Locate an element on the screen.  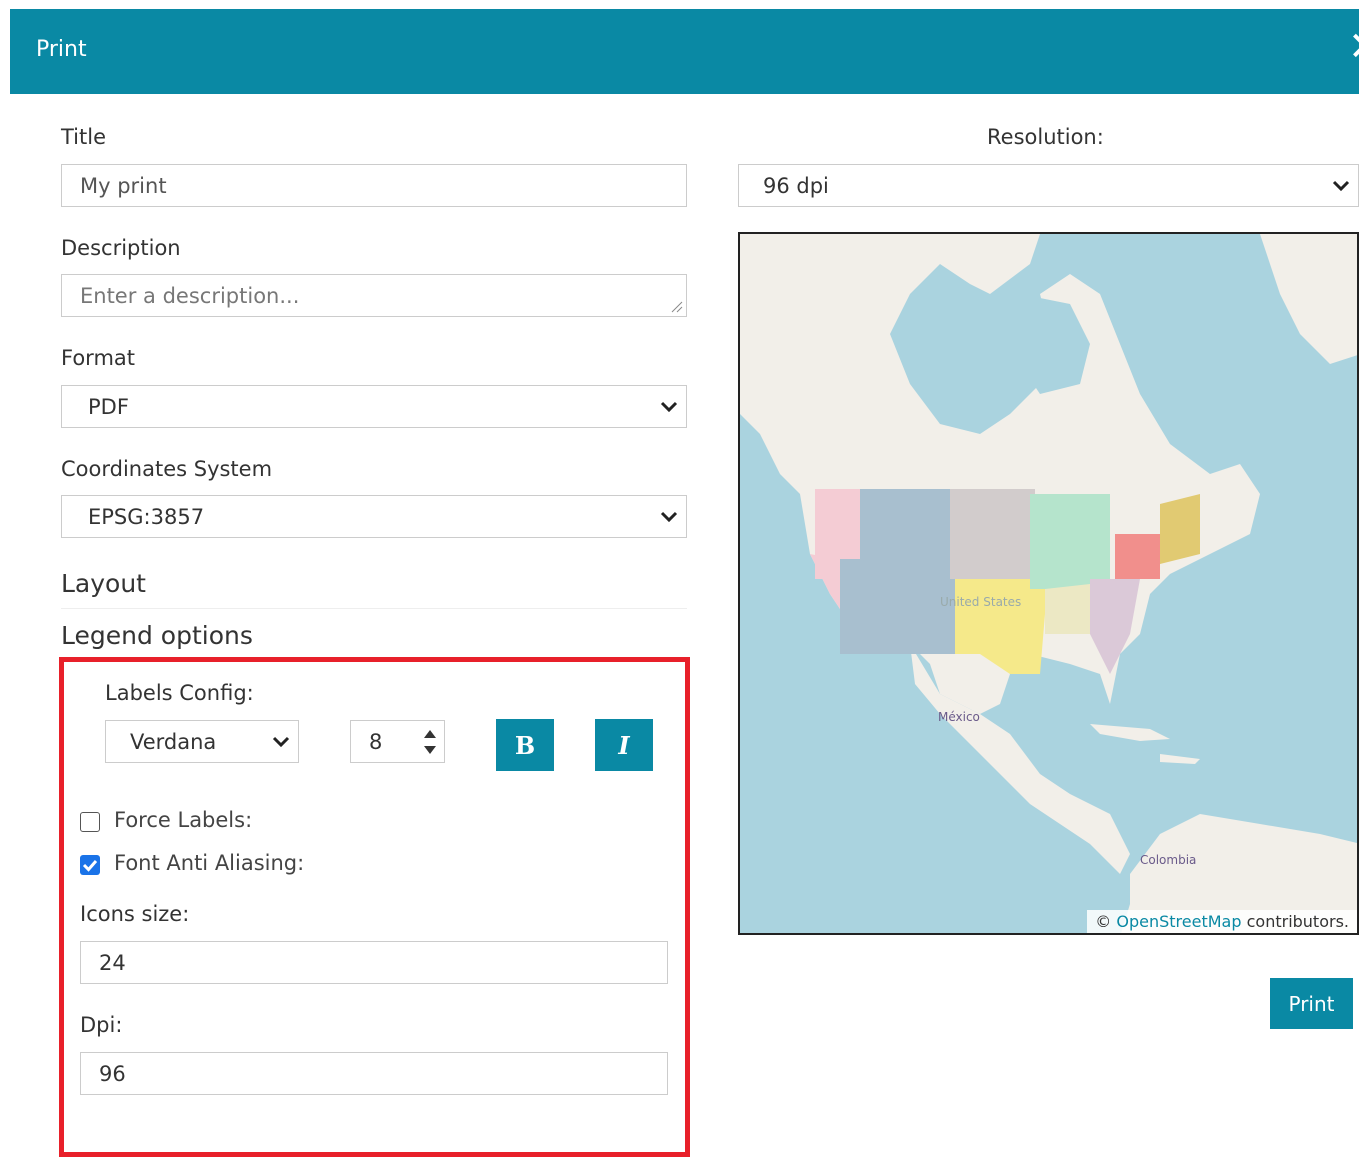
title-label: Title is located at coordinates (84, 137).